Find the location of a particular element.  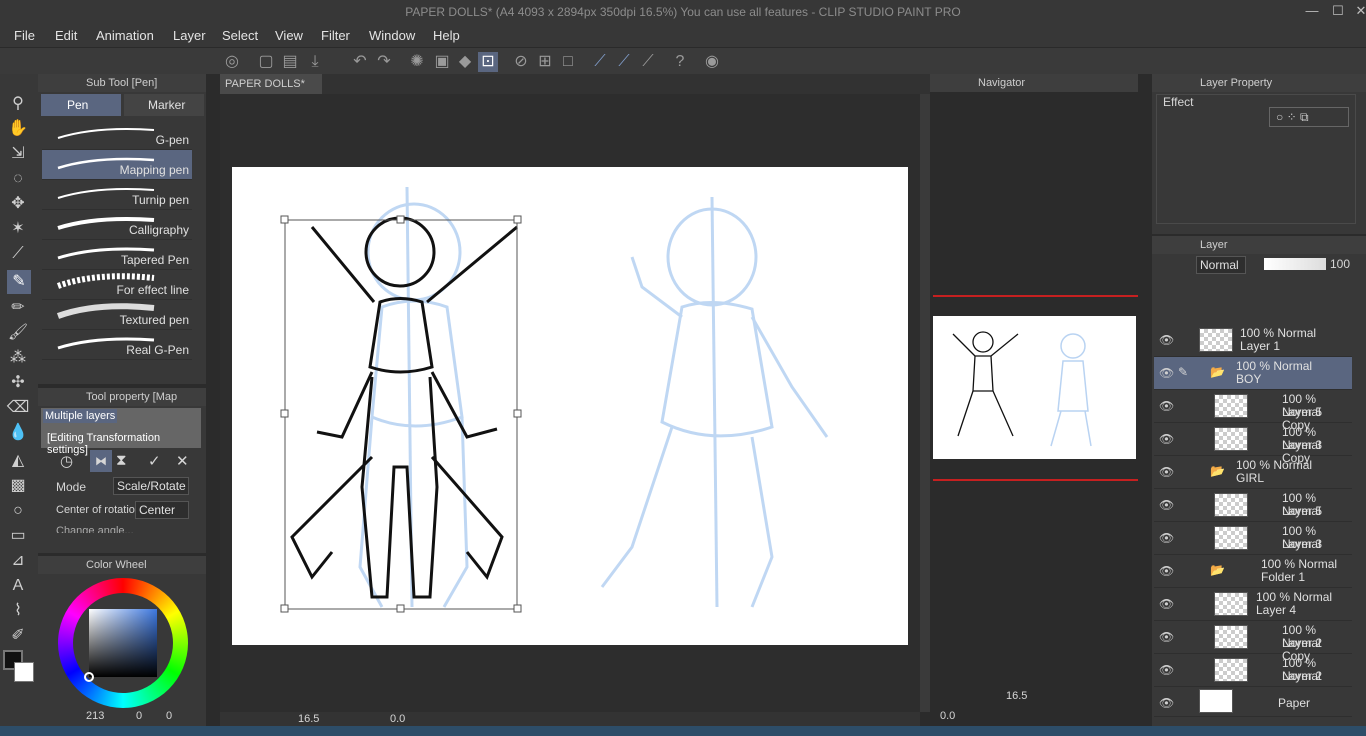

canvas-zoom: 16.5 is located at coordinates (308, 719).